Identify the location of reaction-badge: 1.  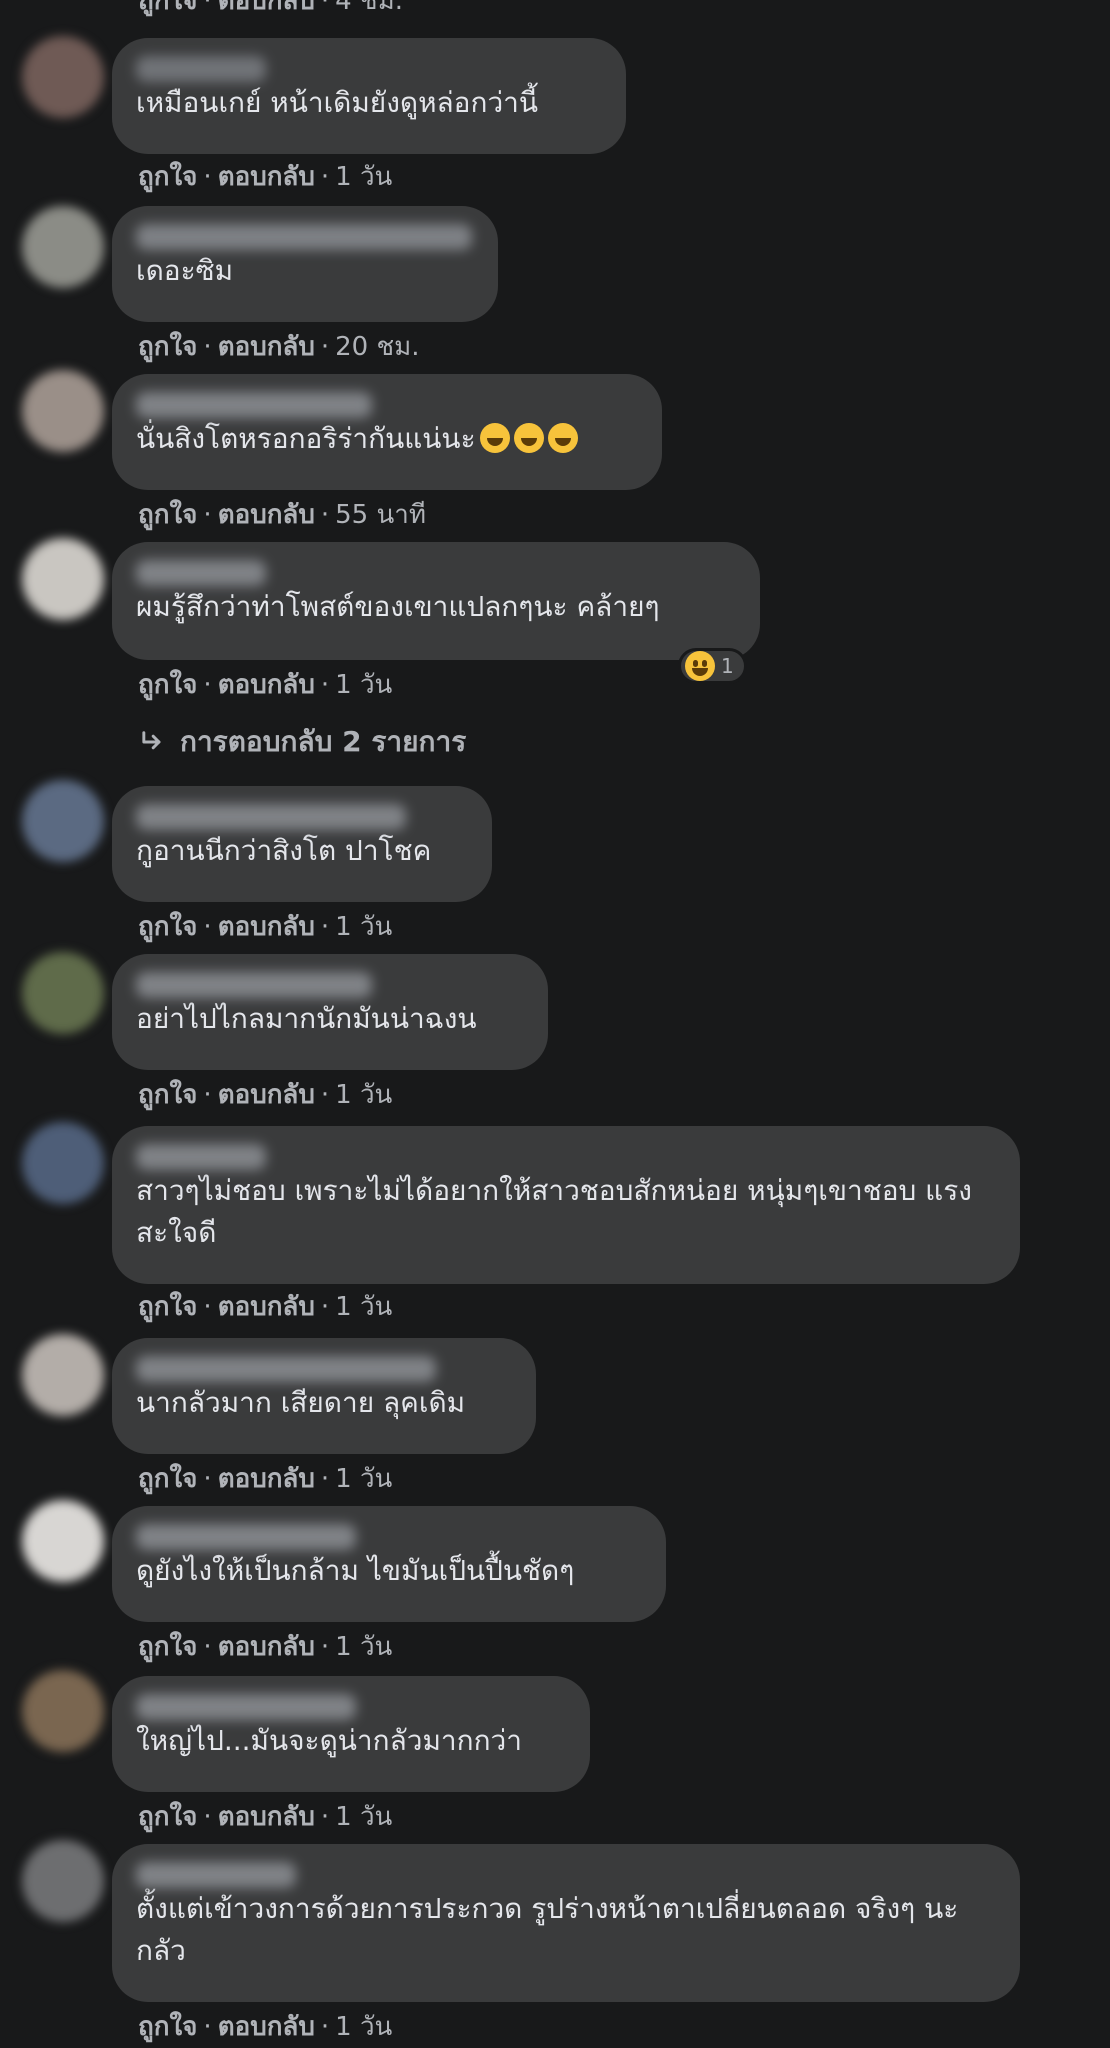
(712, 666).